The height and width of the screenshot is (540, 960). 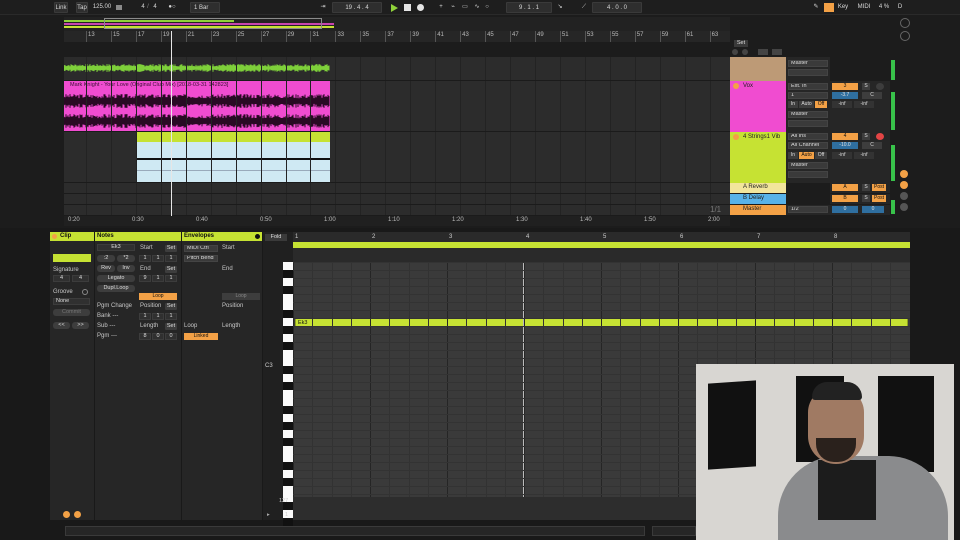 I want to click on track-header-vox: Vox, so click(x=758, y=106).